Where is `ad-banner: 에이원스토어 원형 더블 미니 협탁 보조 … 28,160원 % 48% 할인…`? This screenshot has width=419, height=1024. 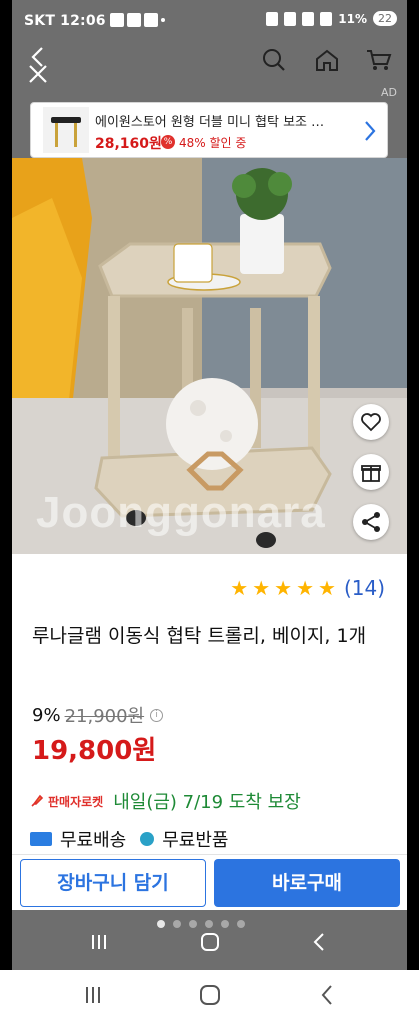
ad-banner: 에이원스토어 원형 더블 미니 협탁 보조 … 28,160원 % 48% 할인… is located at coordinates (209, 130).